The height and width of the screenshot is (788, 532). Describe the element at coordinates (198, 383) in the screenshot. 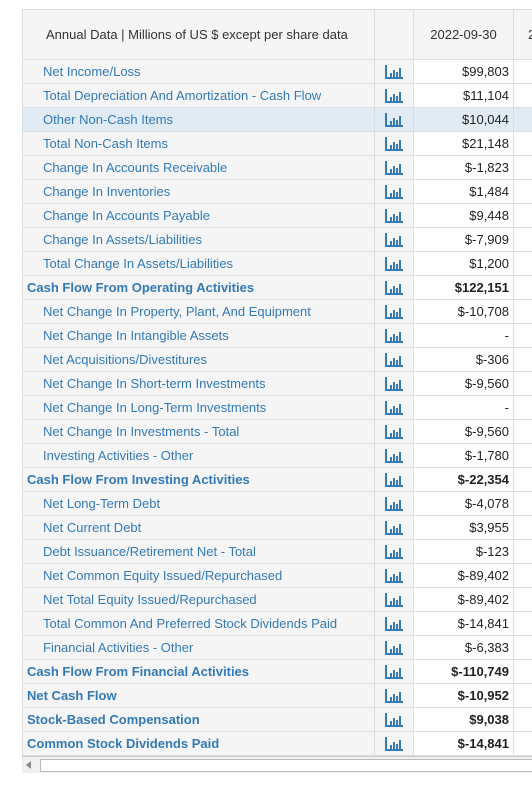

I see `row-label-link: Net Change In Short-term Investments` at that location.